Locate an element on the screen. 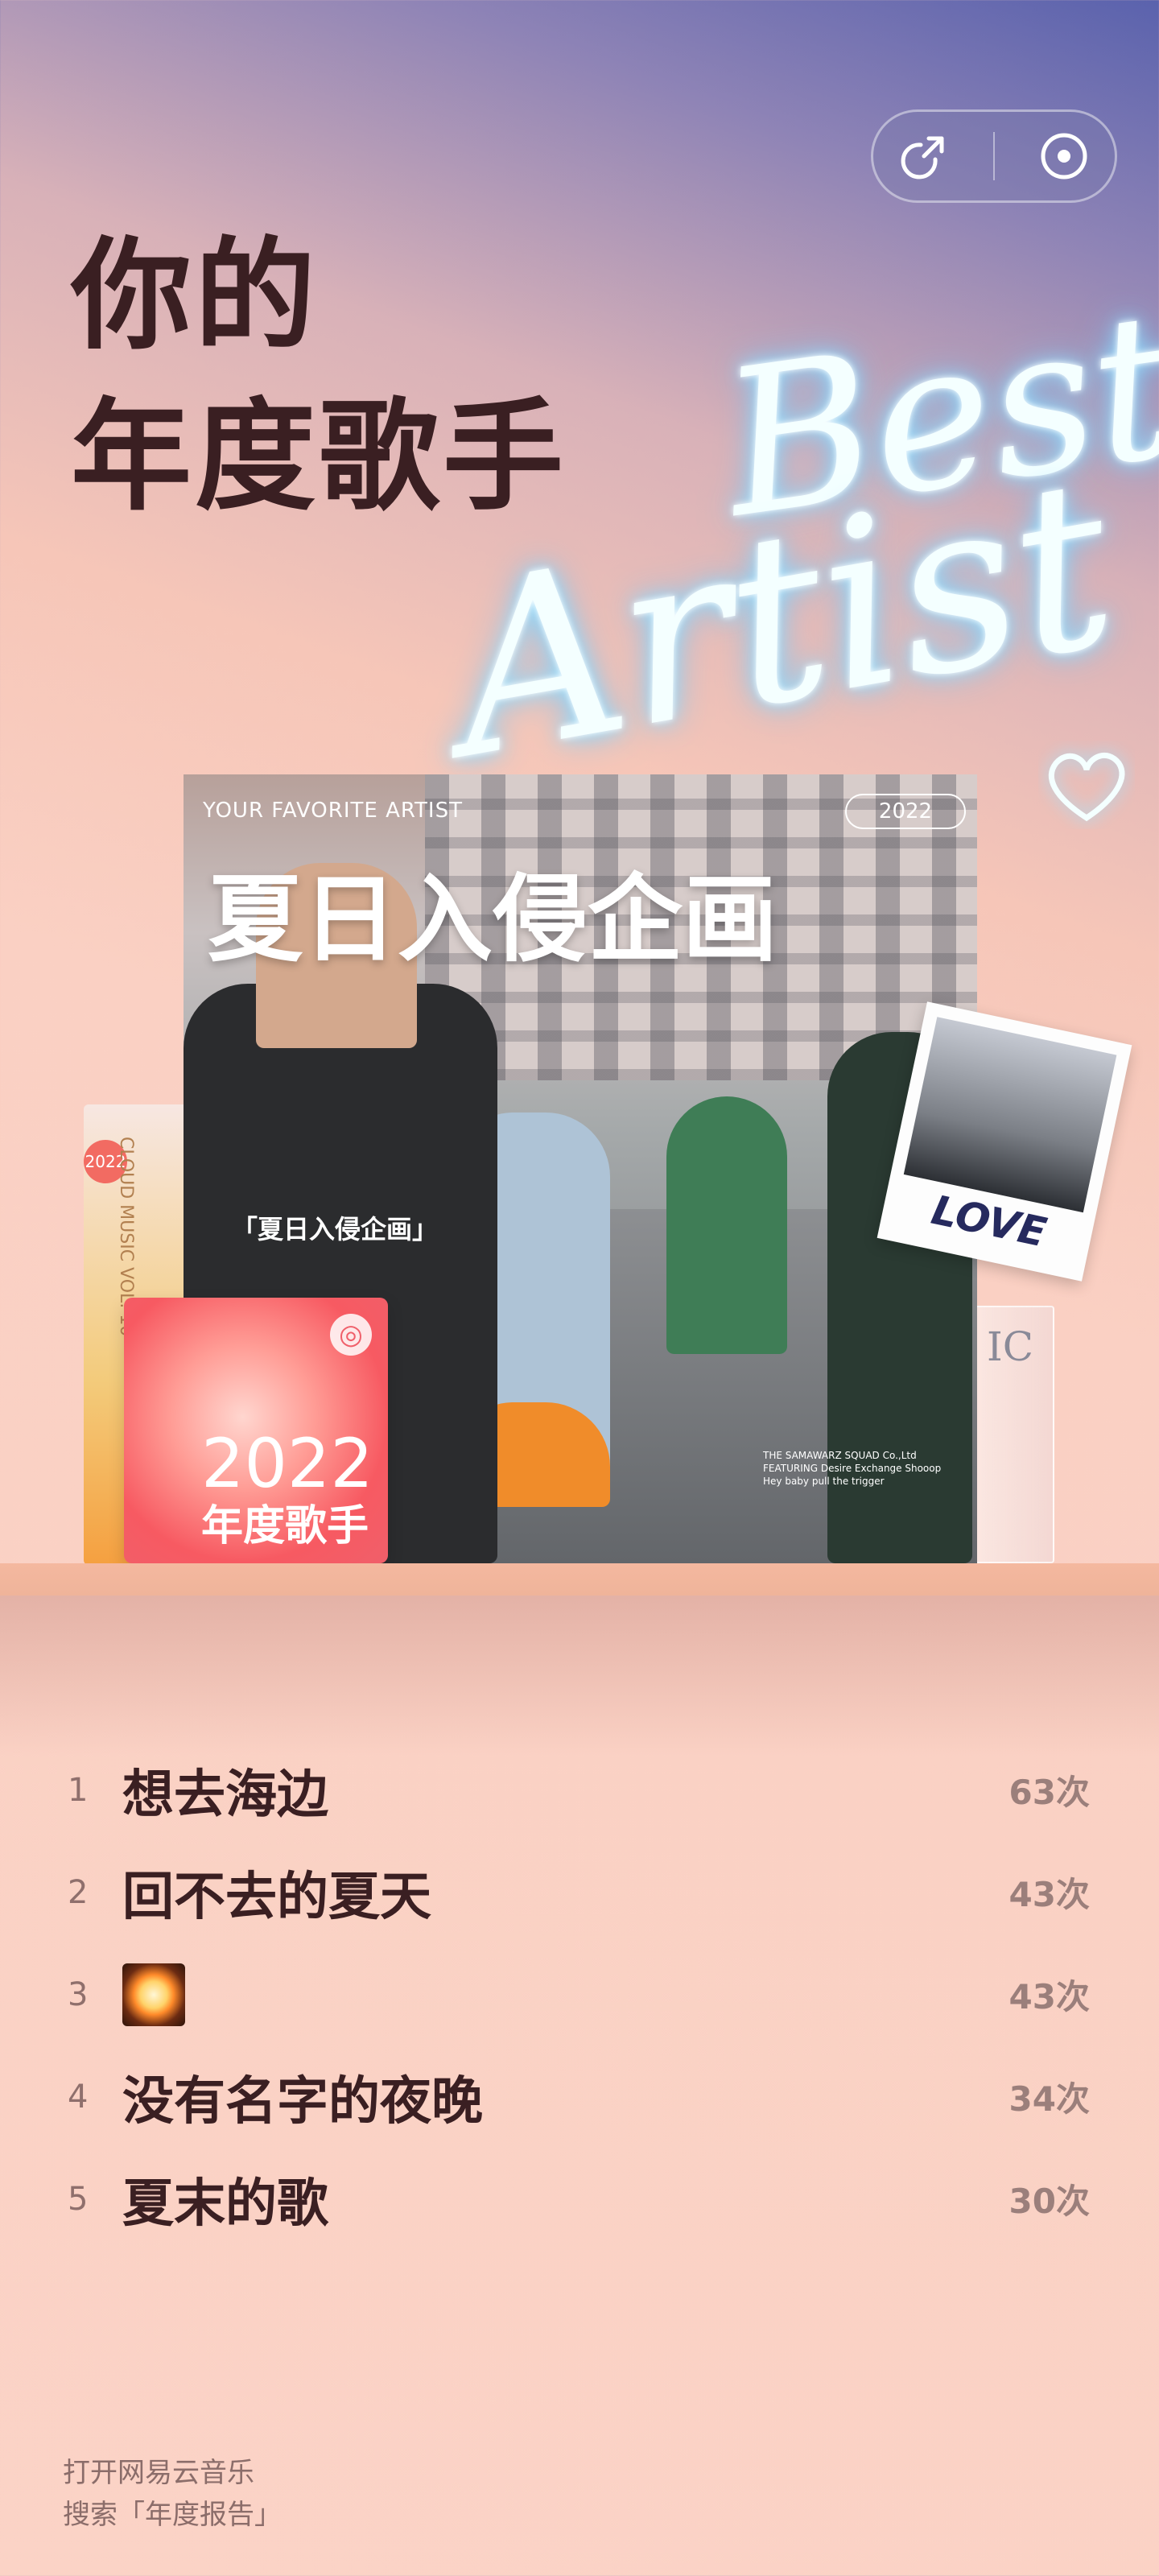 The image size is (1159, 2576). song-rank: 4 is located at coordinates (78, 2097).